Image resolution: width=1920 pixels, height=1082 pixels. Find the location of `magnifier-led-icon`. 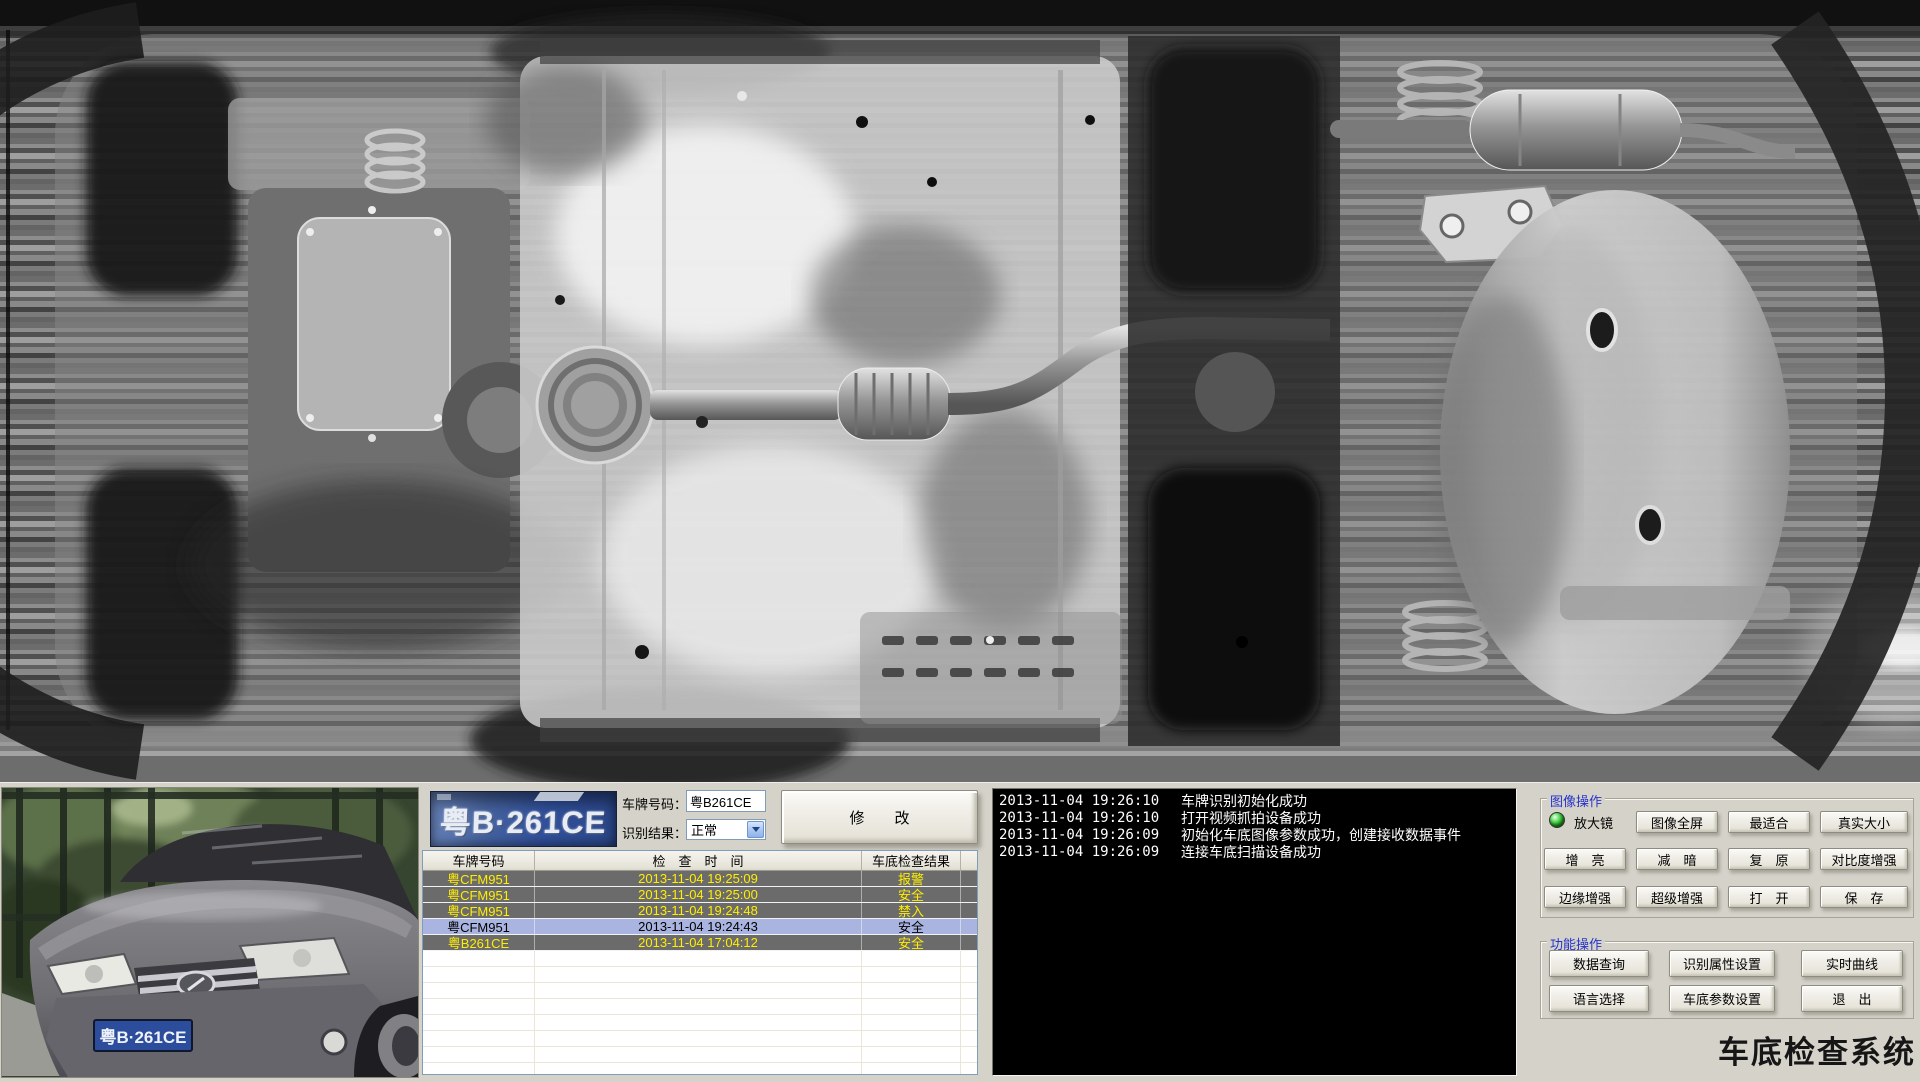

magnifier-led-icon is located at coordinates (1557, 820).